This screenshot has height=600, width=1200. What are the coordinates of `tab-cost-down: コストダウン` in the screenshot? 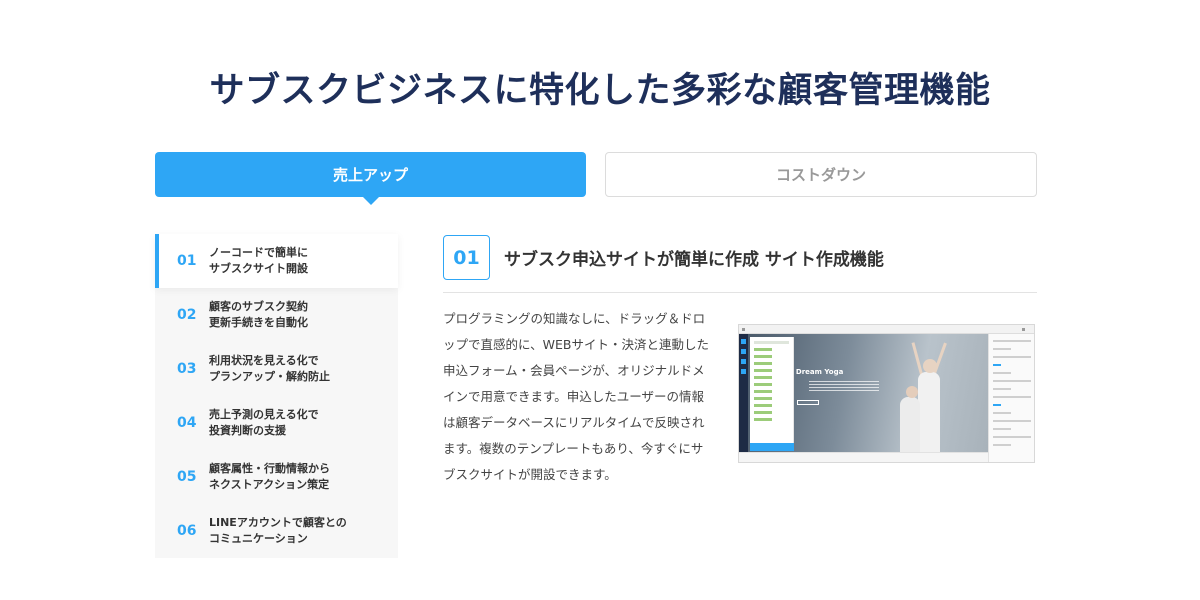 It's located at (821, 174).